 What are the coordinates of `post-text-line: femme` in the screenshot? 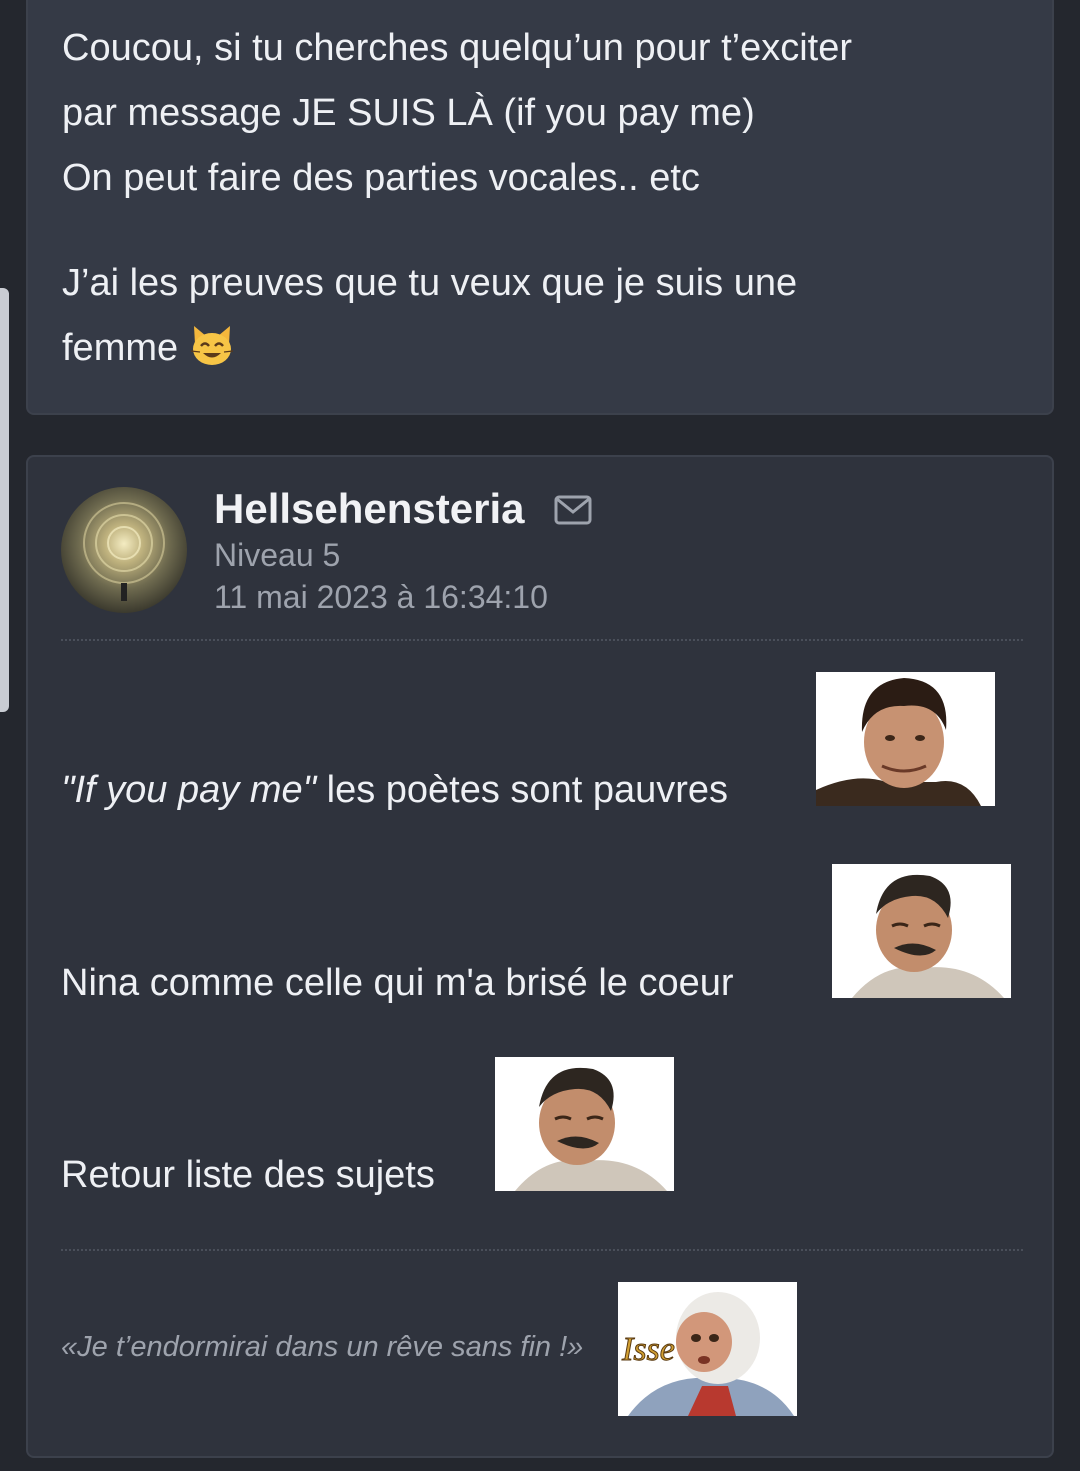 It's located at (542, 348).